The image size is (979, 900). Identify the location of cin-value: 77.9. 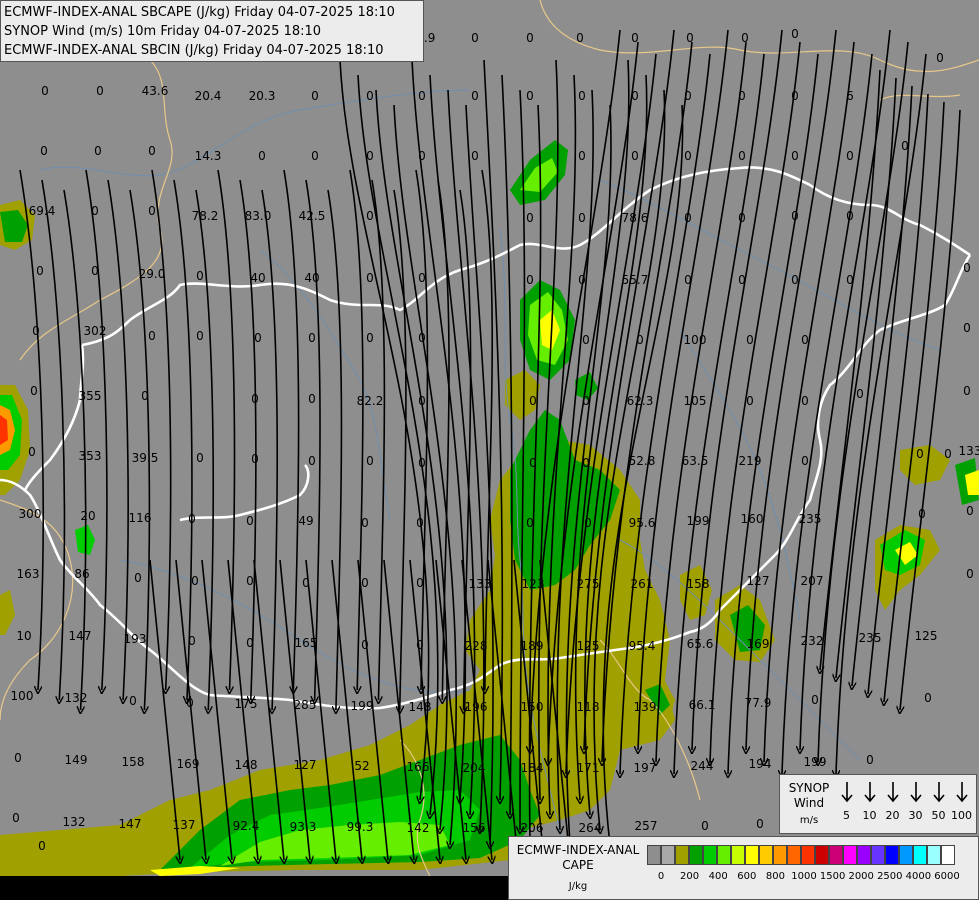
(758, 703).